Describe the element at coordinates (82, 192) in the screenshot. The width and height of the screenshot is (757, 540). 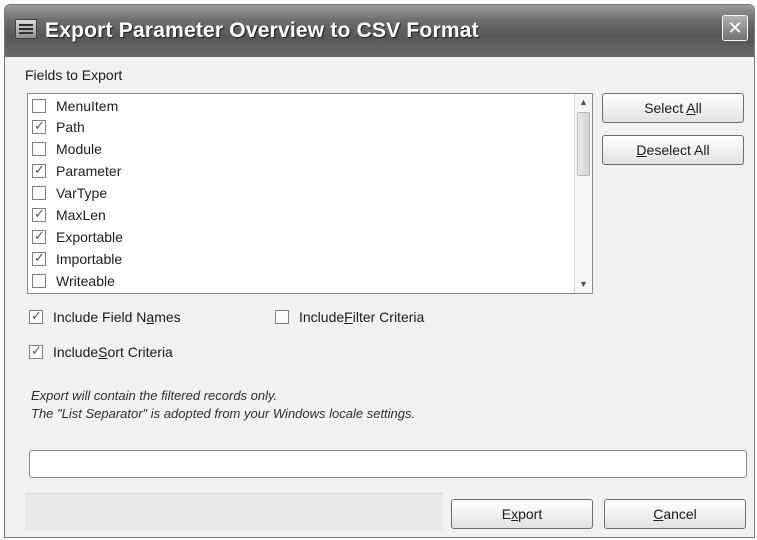
I see `list-item-label: VarType` at that location.